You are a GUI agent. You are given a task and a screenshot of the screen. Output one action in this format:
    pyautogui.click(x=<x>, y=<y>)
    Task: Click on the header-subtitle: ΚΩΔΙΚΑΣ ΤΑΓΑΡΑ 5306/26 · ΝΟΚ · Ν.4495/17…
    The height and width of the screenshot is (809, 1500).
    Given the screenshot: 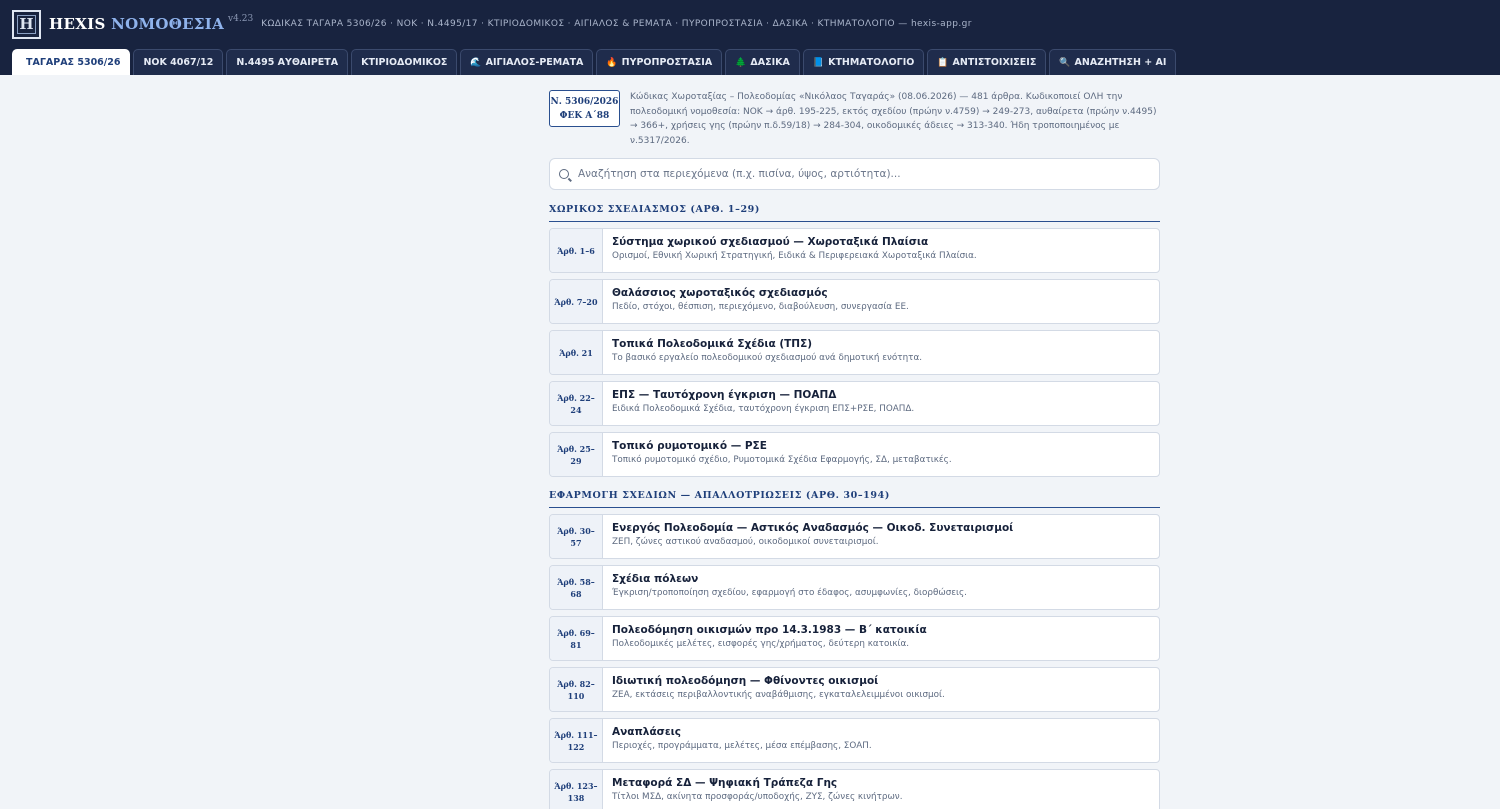 What is the action you would take?
    pyautogui.click(x=616, y=24)
    